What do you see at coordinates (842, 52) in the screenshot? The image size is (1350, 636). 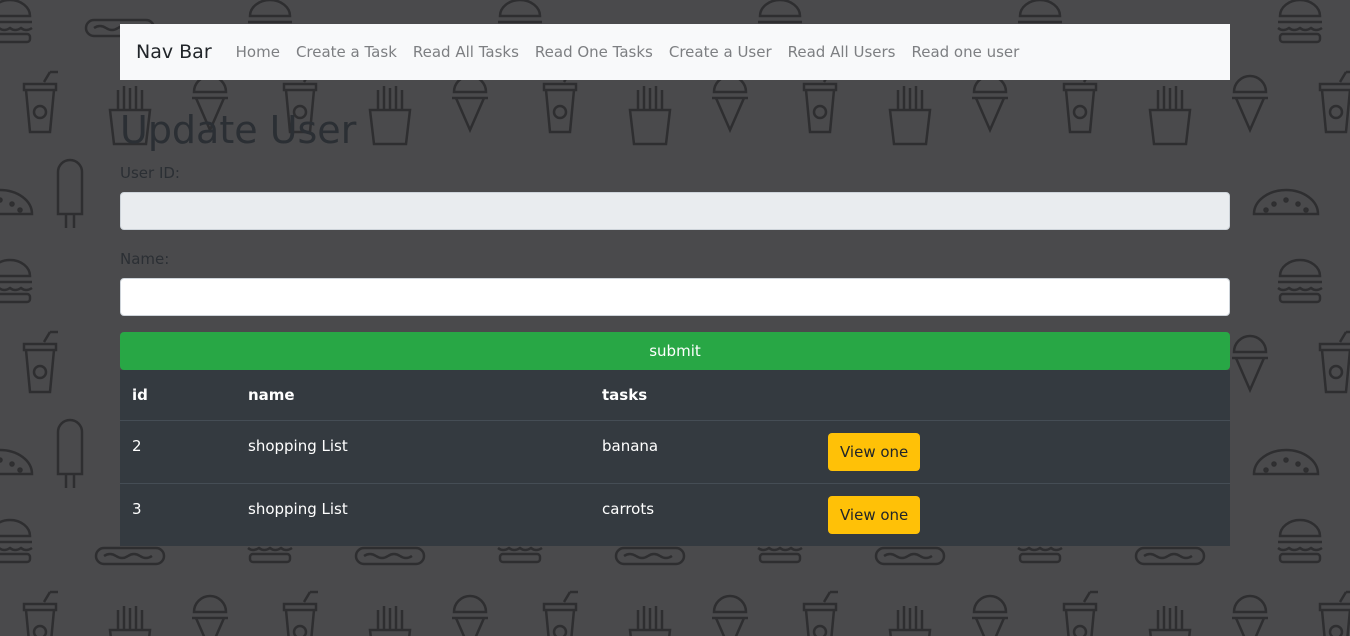 I see `nav-link-read-all-users: Read All Users` at bounding box center [842, 52].